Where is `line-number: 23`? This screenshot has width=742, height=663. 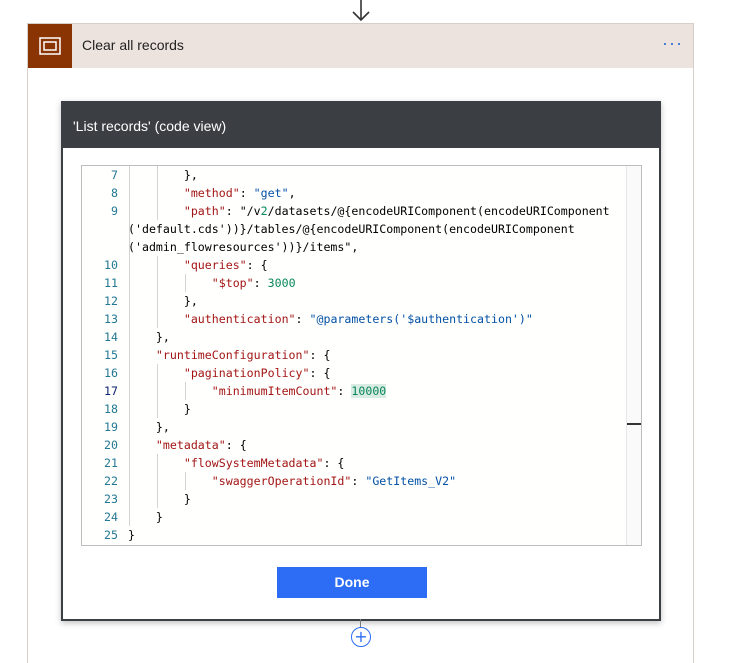 line-number: 23 is located at coordinates (111, 499).